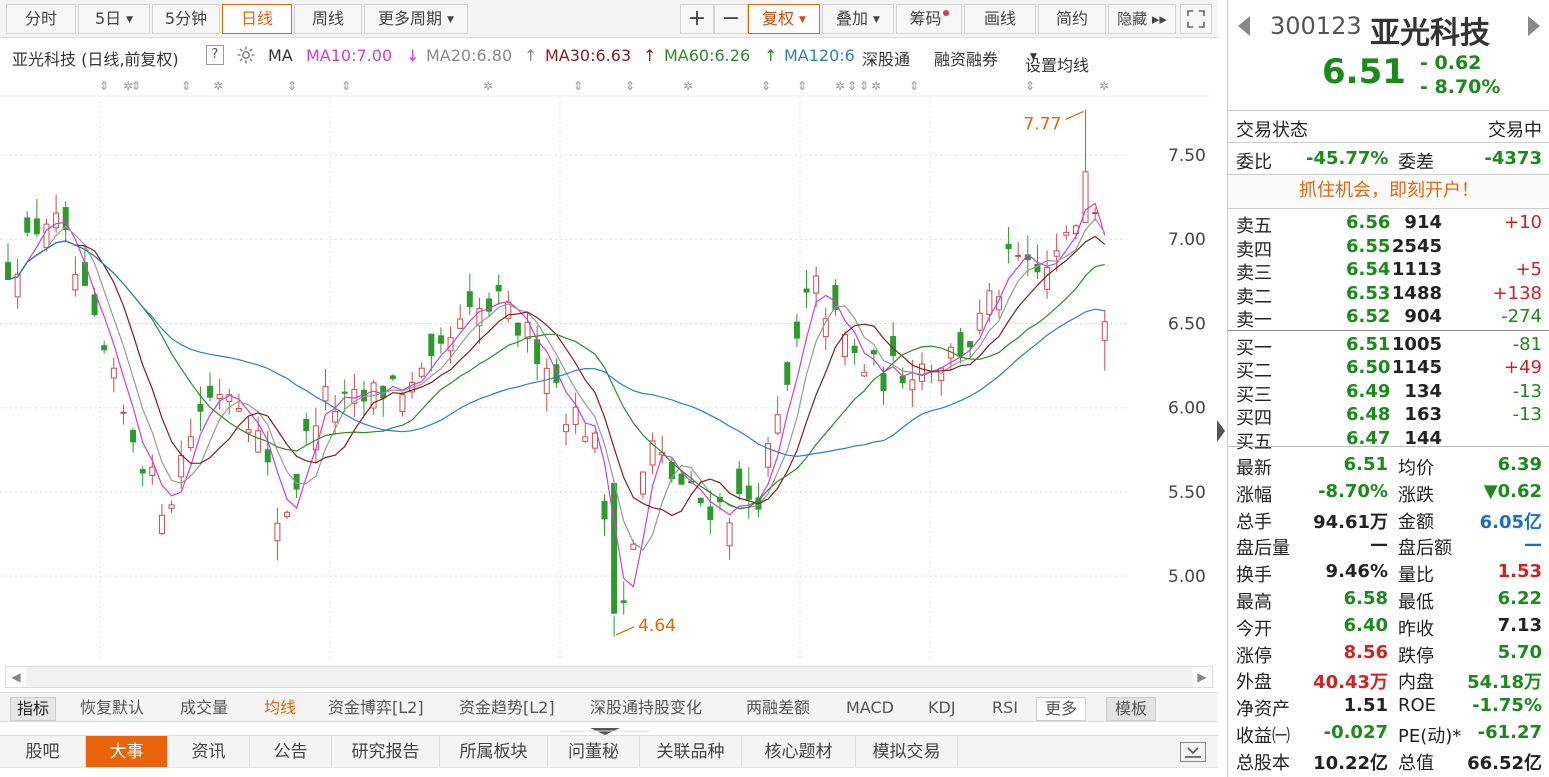 The height and width of the screenshot is (777, 1549). I want to click on y-tick-label: 6.00, so click(1187, 409).